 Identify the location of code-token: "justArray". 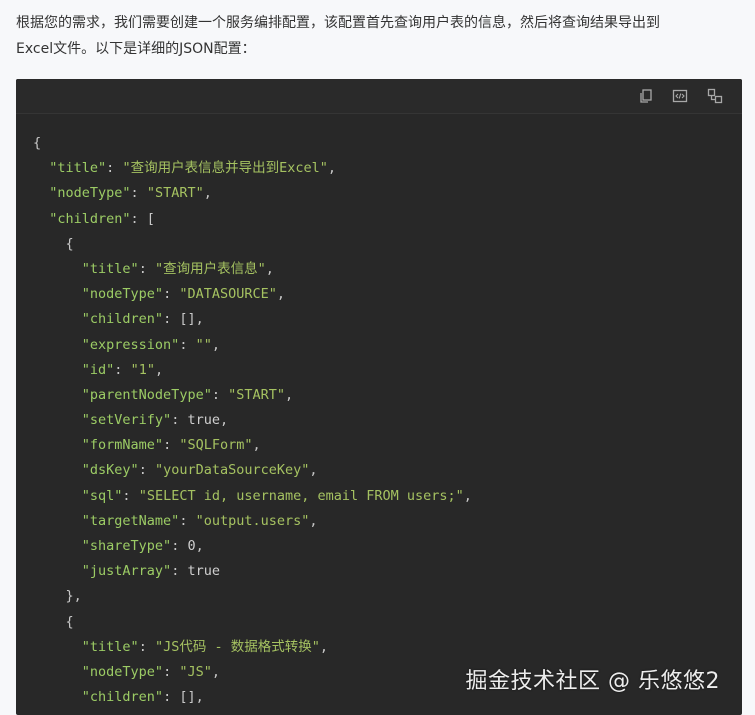
(126, 571).